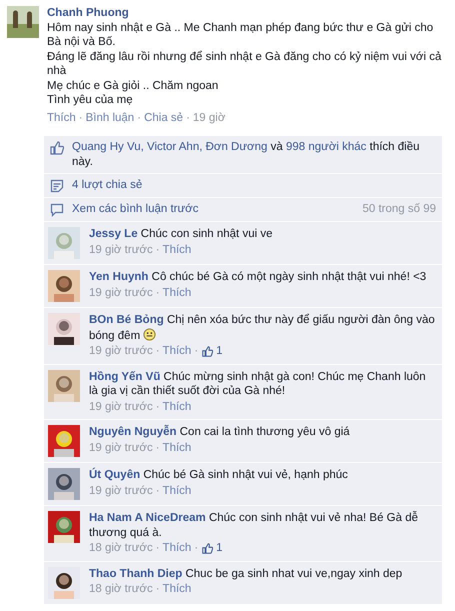 Image resolution: width=455 pixels, height=611 pixels. Describe the element at coordinates (244, 64) in the screenshot. I see `post-text: Đáng lẽ đăng lâu rồi nhưng để sinh nhật e Gà đăng cho có kỷ niệm vui với cả nhà` at that location.